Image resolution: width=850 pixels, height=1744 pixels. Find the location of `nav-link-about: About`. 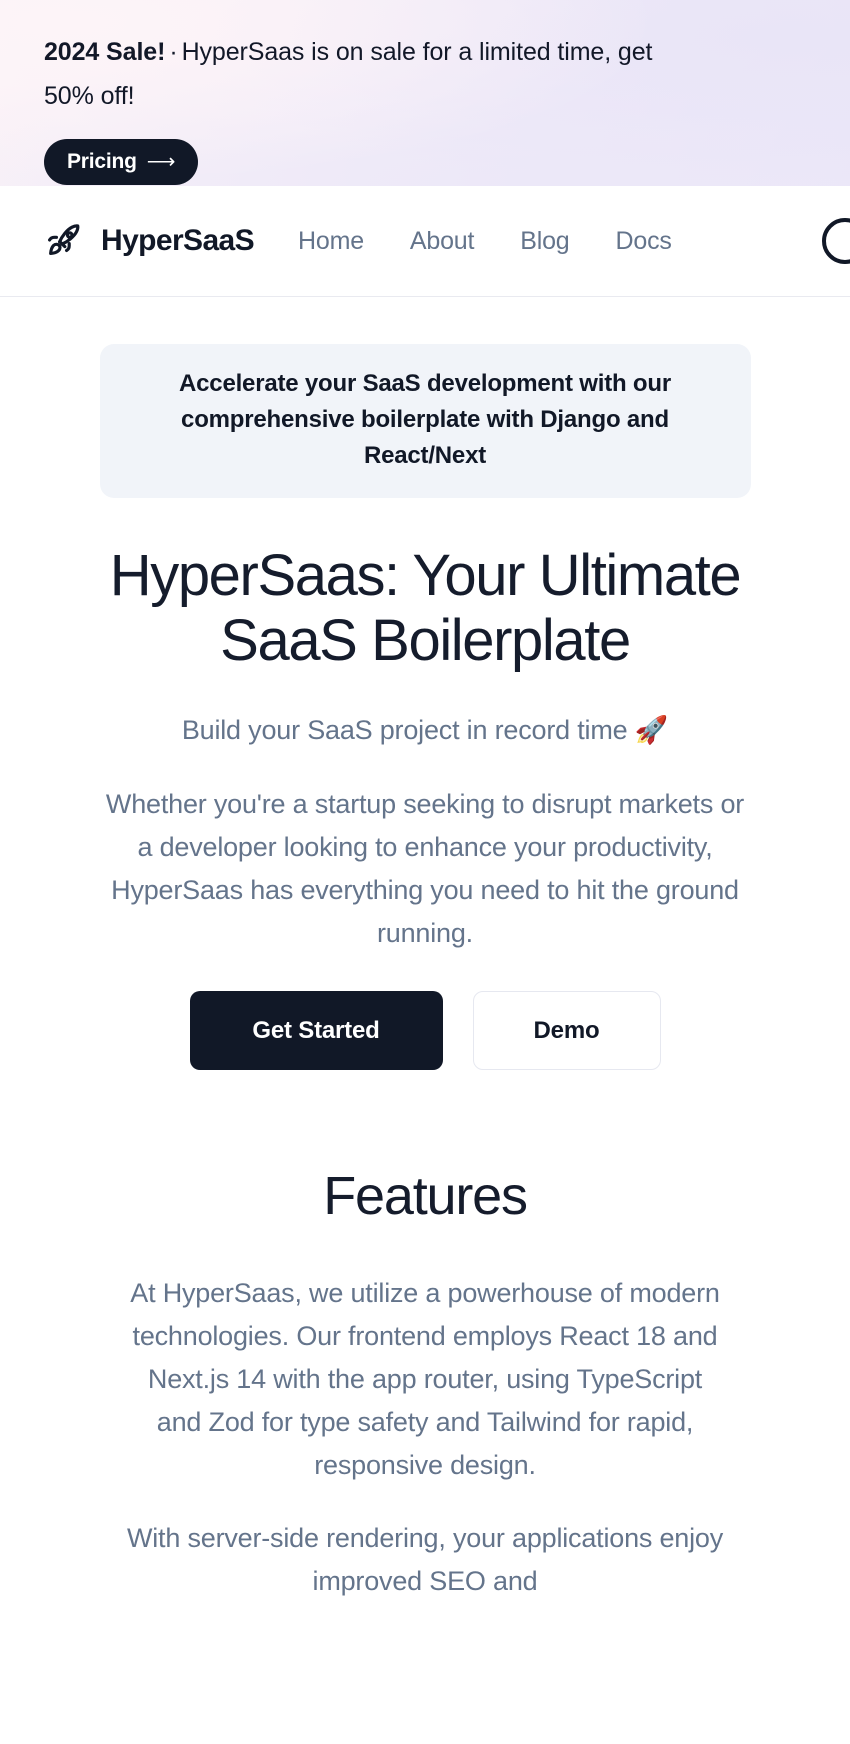

nav-link-about: About is located at coordinates (442, 241).